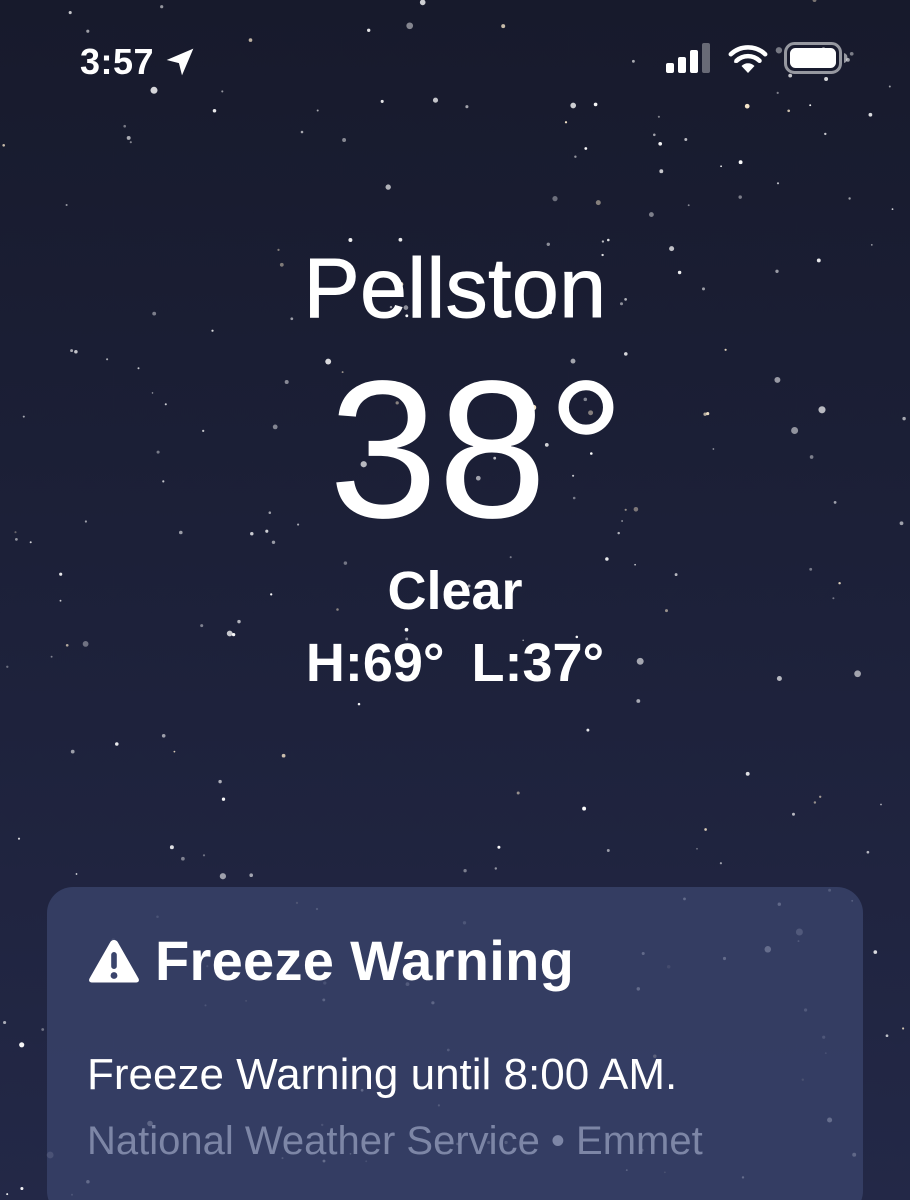  What do you see at coordinates (382, 1074) in the screenshot?
I see `alert-message: Freeze Warning until 8:00 AM.` at bounding box center [382, 1074].